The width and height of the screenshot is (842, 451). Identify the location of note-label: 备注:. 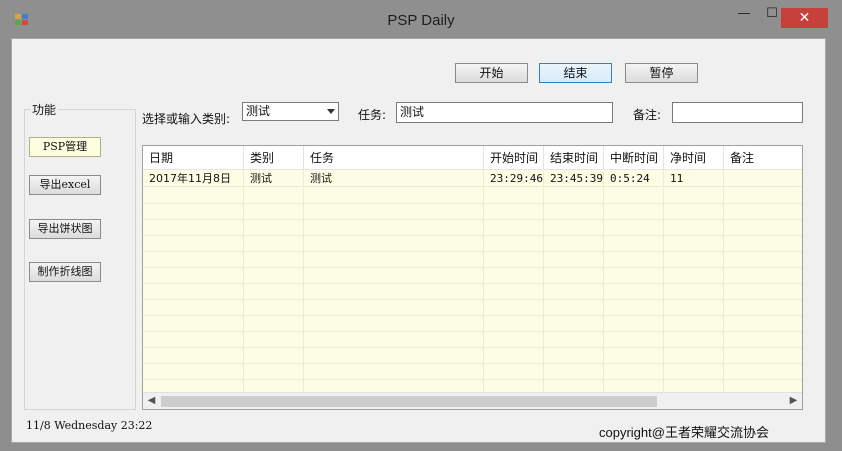
(647, 115).